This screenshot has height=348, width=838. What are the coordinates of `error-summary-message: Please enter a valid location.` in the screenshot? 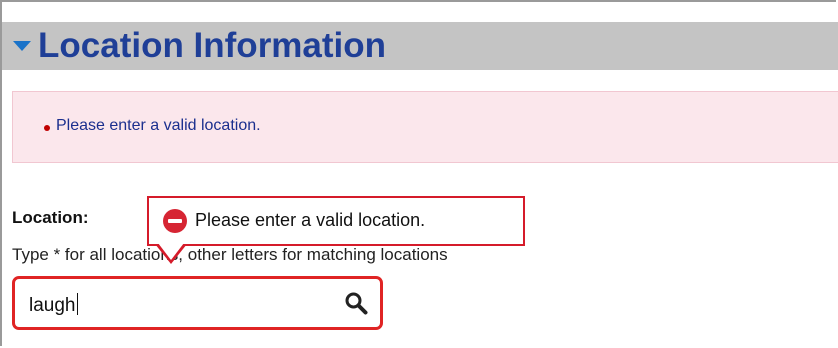 It's located at (158, 125).